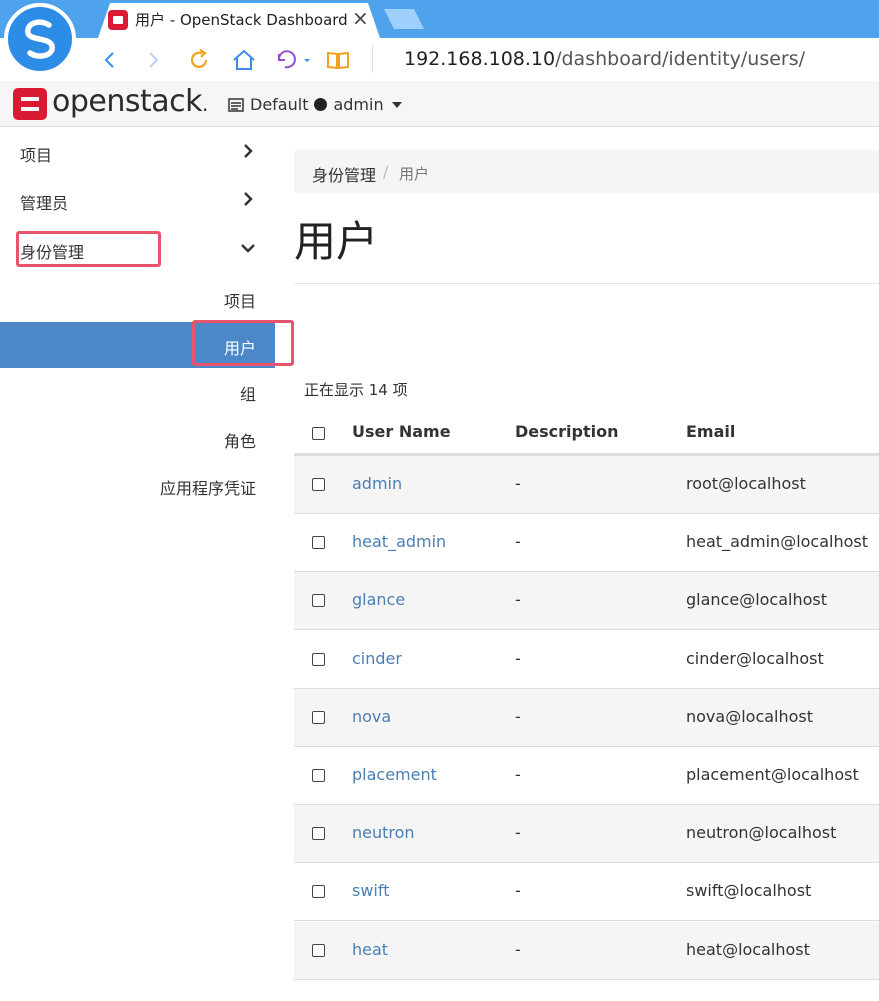 The height and width of the screenshot is (1001, 879). What do you see at coordinates (241, 20) in the screenshot?
I see `tab-title: 用户 - OpenStack Dashboard` at bounding box center [241, 20].